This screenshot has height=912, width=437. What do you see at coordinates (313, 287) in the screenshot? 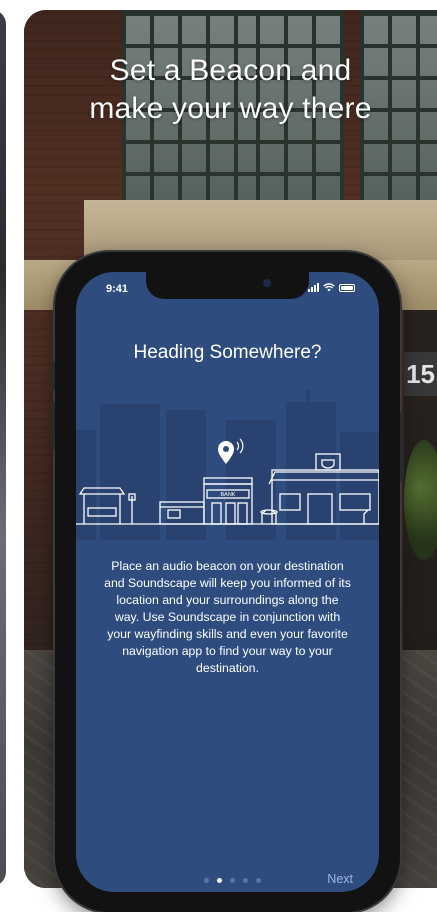
I see `signal-bars-icon` at bounding box center [313, 287].